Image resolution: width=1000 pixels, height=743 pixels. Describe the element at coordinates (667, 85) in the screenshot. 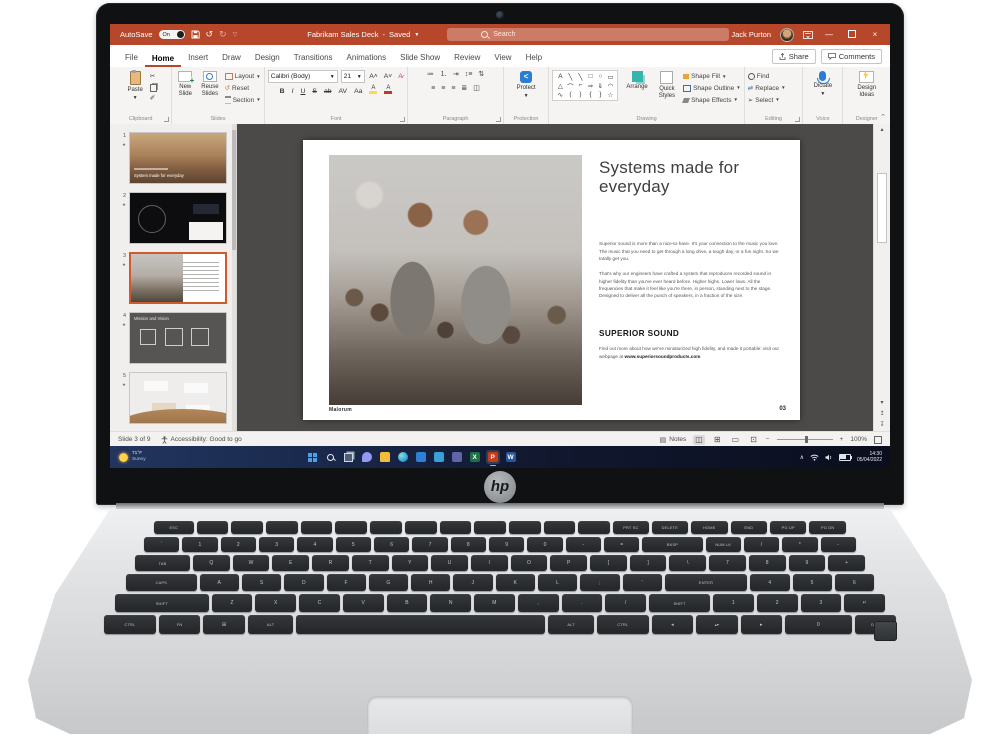

I see `quick-styles-button: Quick Styles` at that location.